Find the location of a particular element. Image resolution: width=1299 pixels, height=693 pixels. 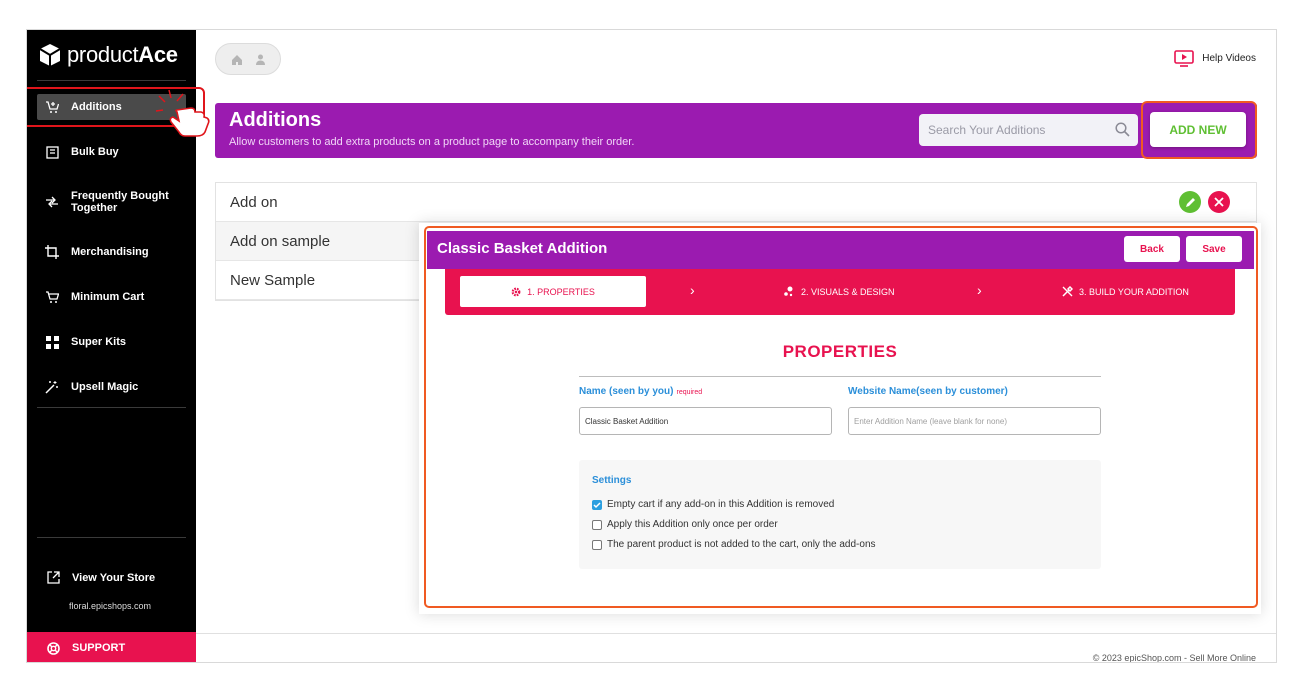

delete-button is located at coordinates (1219, 202).